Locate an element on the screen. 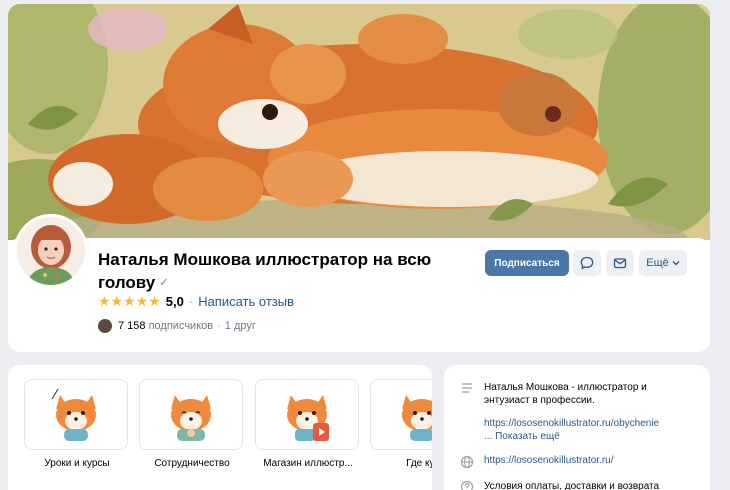 This screenshot has height=490, width=730. product-label: Уроки и курсы is located at coordinates (77, 463).